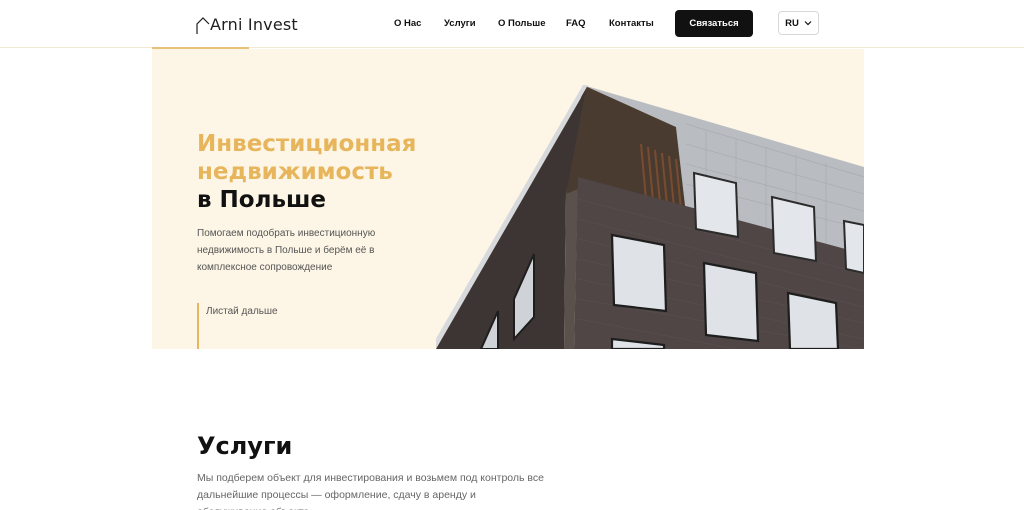 The height and width of the screenshot is (510, 1024). I want to click on language-value: RU, so click(792, 23).